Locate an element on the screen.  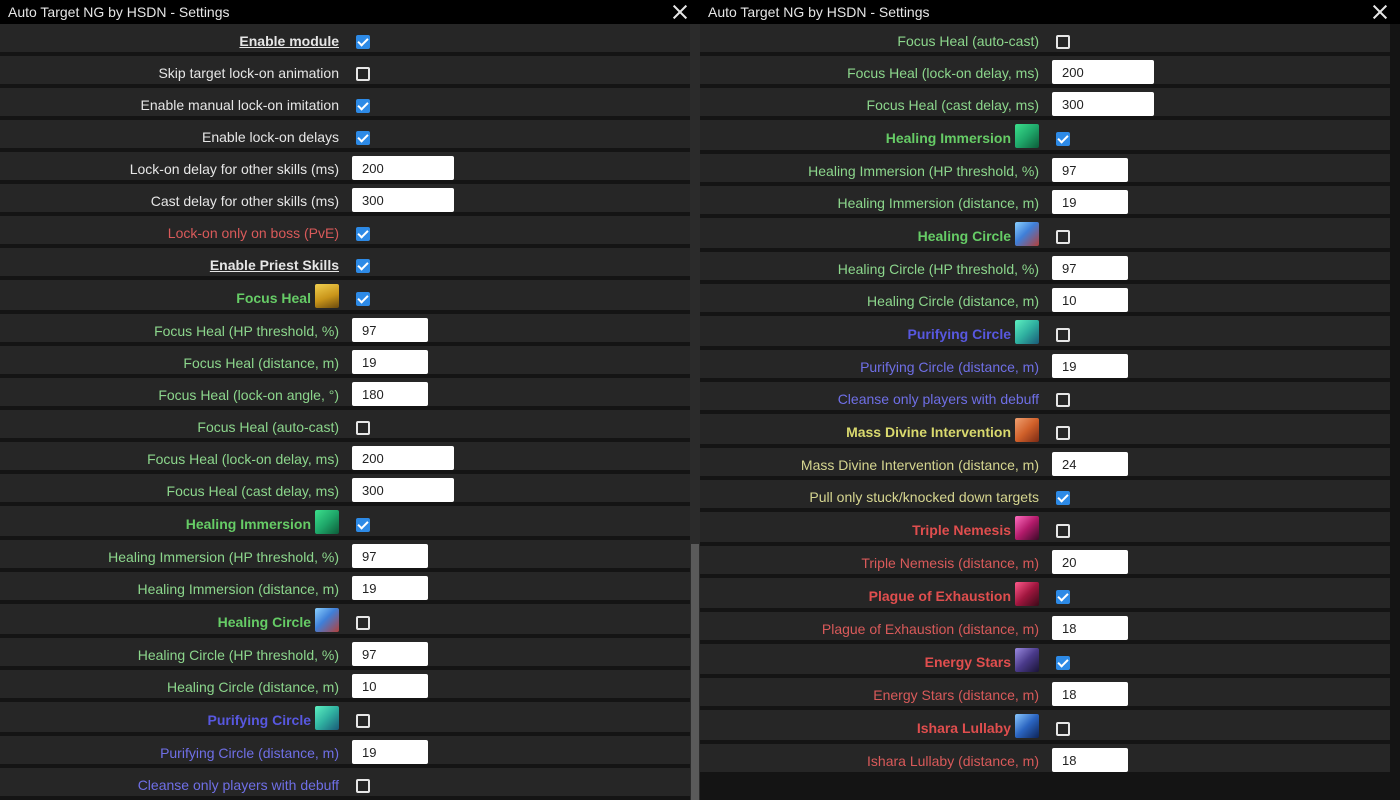
title-bar: Auto Target NG by HSDN - Settings is located at coordinates (1050, 12).